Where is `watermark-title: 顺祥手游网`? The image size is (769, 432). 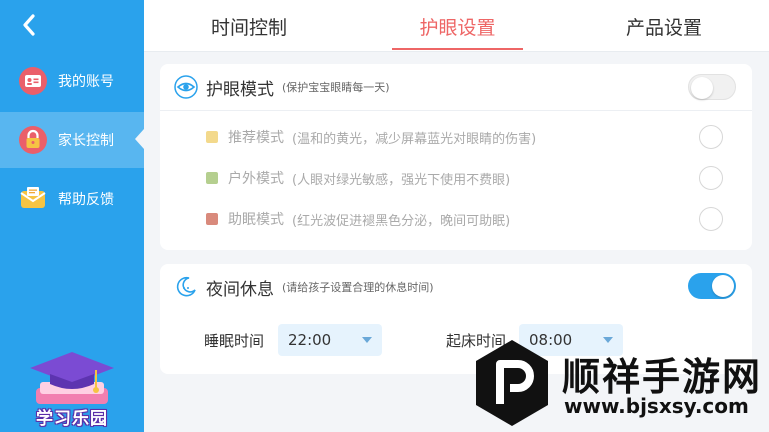
watermark-title: 顺祥手游网 is located at coordinates (662, 377).